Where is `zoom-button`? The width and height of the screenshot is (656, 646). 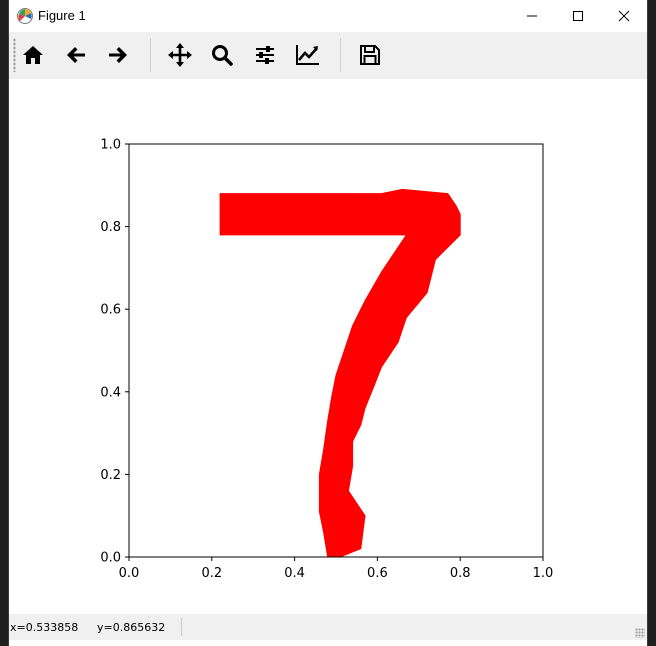 zoom-button is located at coordinates (222, 55).